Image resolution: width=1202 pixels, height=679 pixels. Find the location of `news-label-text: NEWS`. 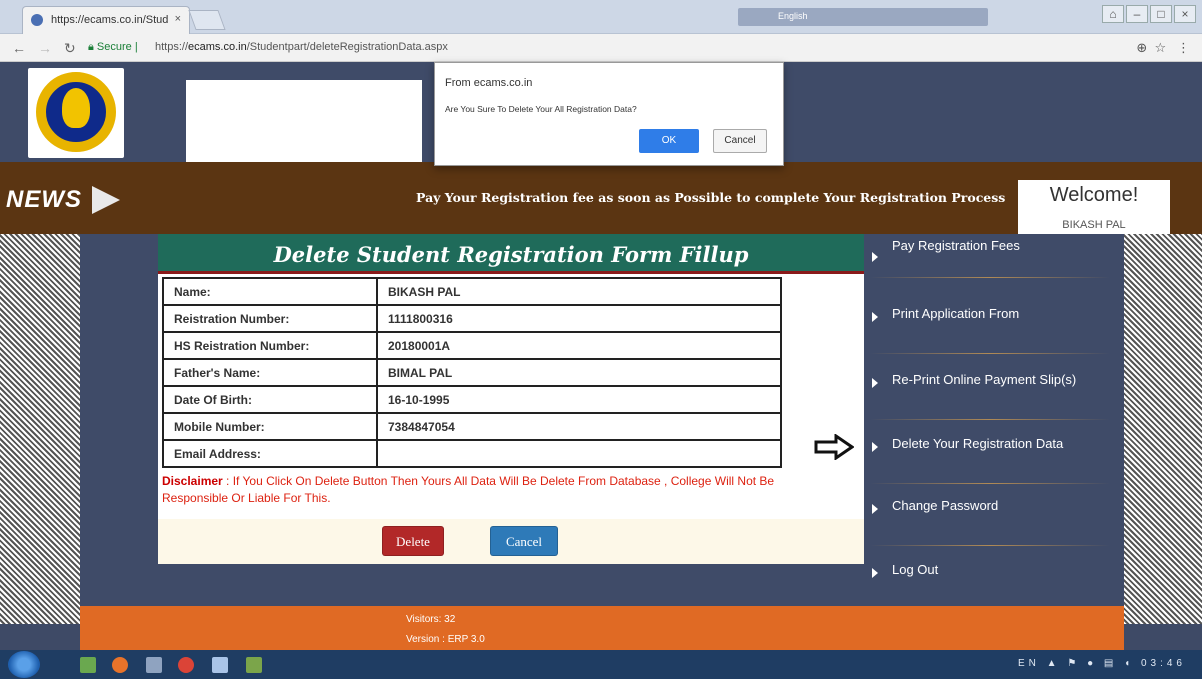

news-label-text: NEWS is located at coordinates (44, 199).